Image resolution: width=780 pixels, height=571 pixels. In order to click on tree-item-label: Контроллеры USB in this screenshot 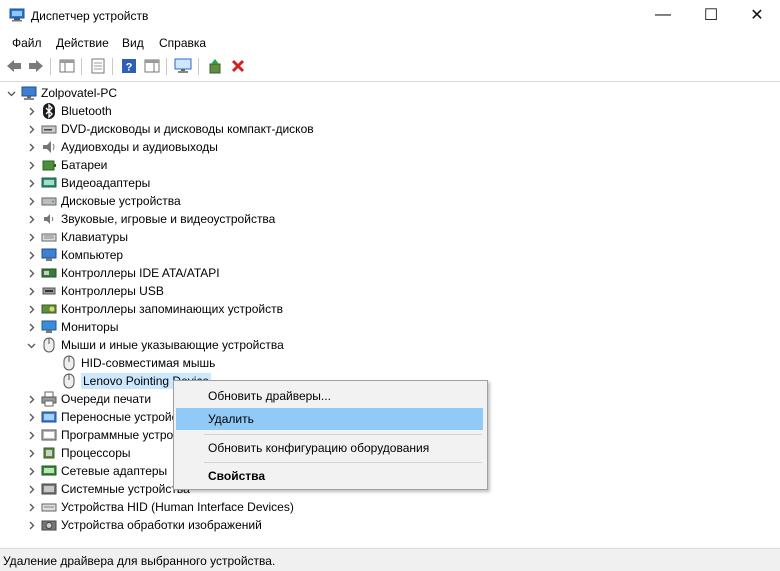, I will do `click(112, 291)`.